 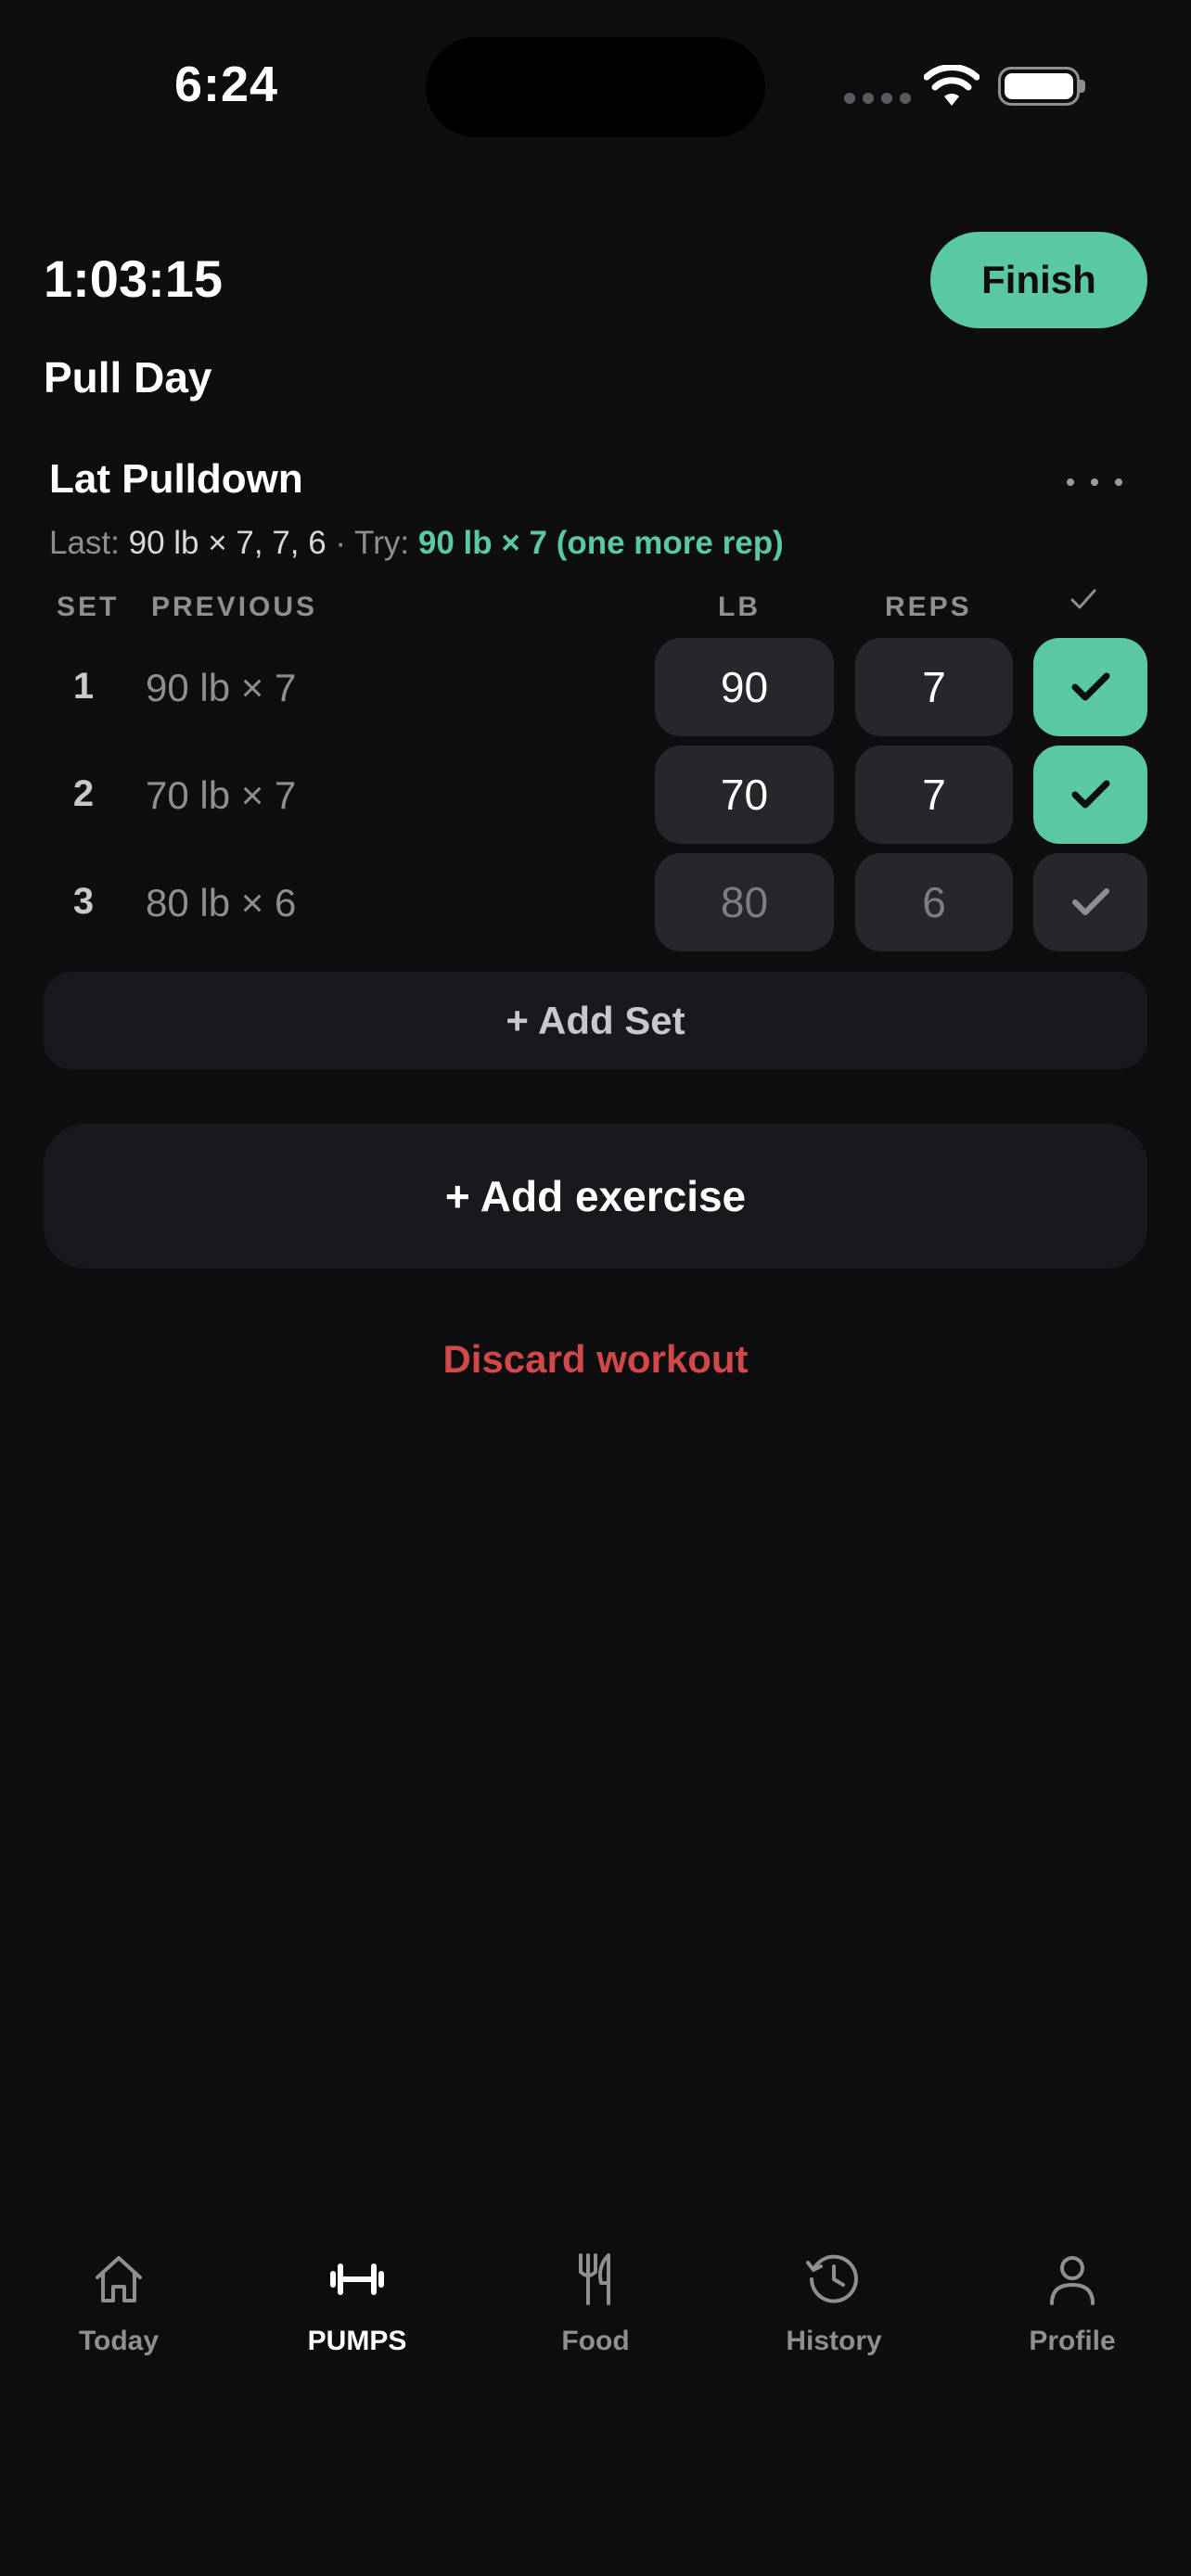 What do you see at coordinates (357, 2279) in the screenshot?
I see `dumbbell-icon` at bounding box center [357, 2279].